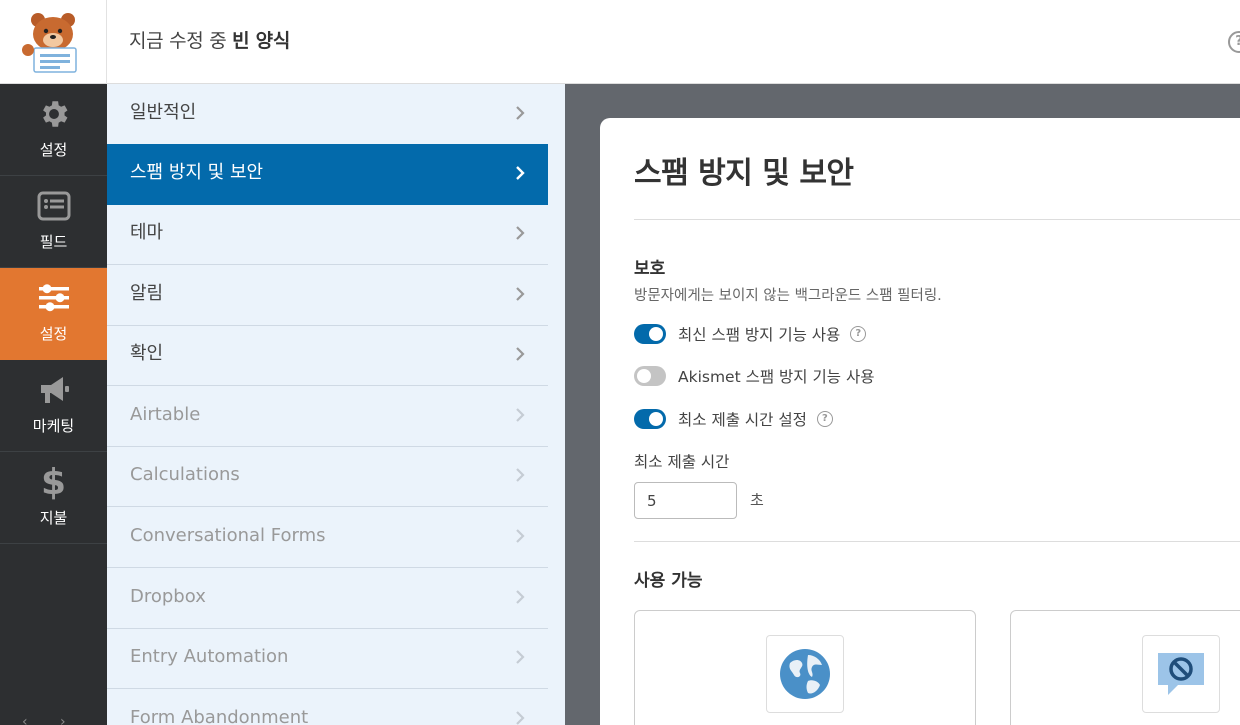  I want to click on submenu-item-themes: 테마, so click(327, 234).